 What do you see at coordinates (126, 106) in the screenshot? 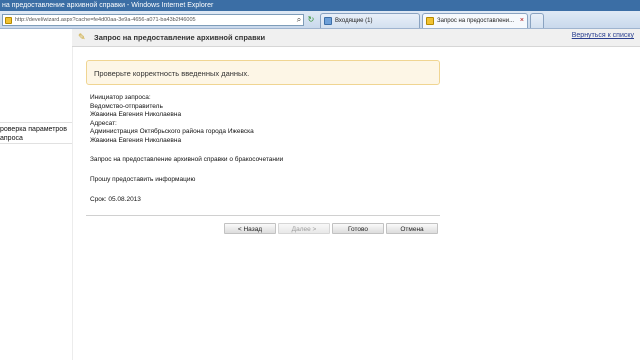
I see `sender-org: Ведомство-отправитель` at bounding box center [126, 106].